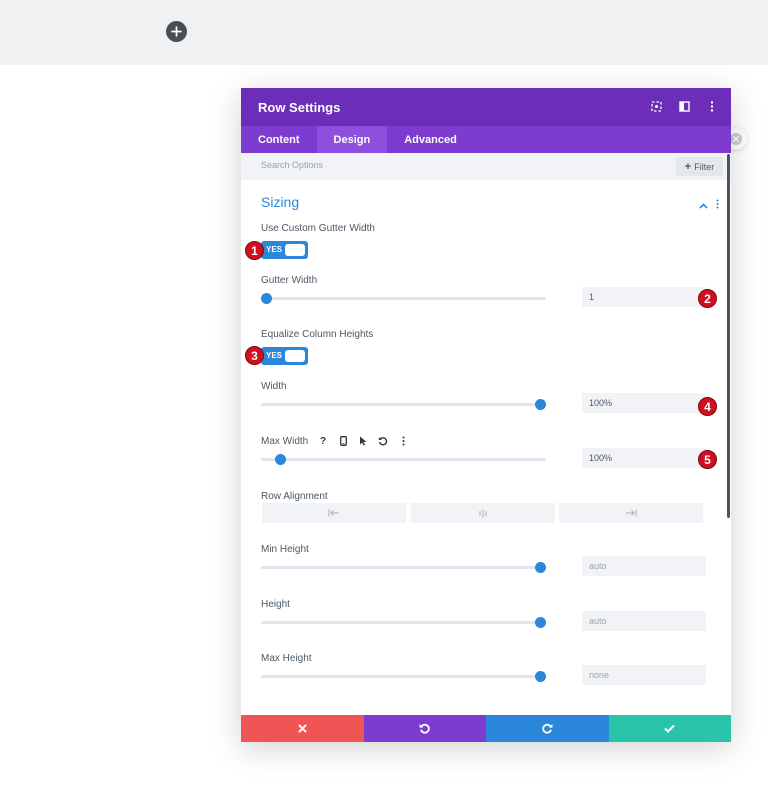 The width and height of the screenshot is (768, 792). I want to click on width-input: 100%, so click(644, 403).